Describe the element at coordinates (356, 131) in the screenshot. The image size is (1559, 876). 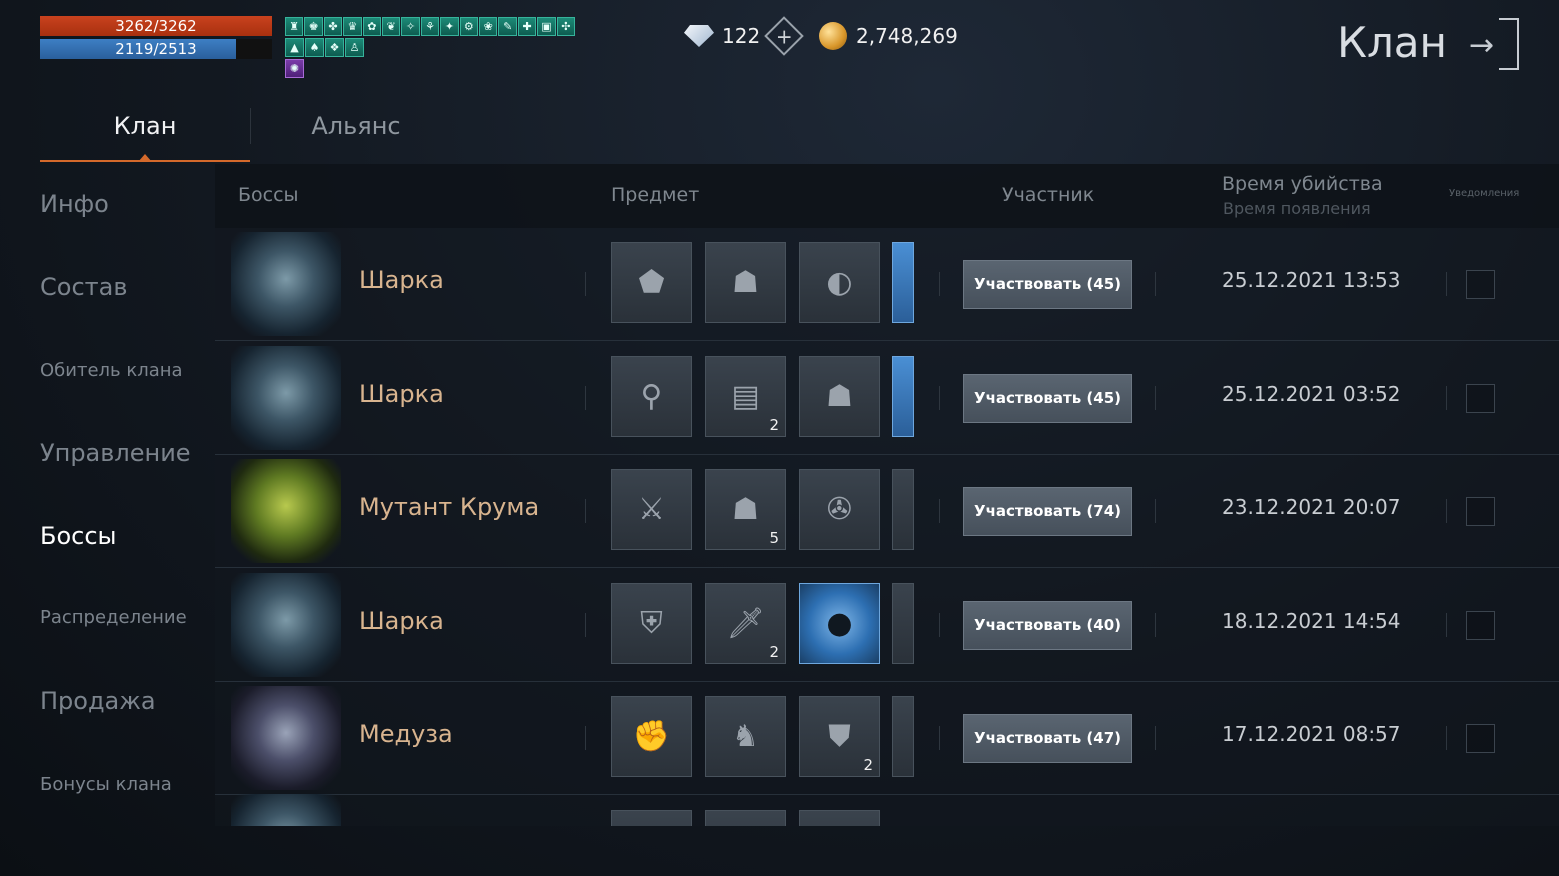
I see `tab-alliance: Альянс` at that location.